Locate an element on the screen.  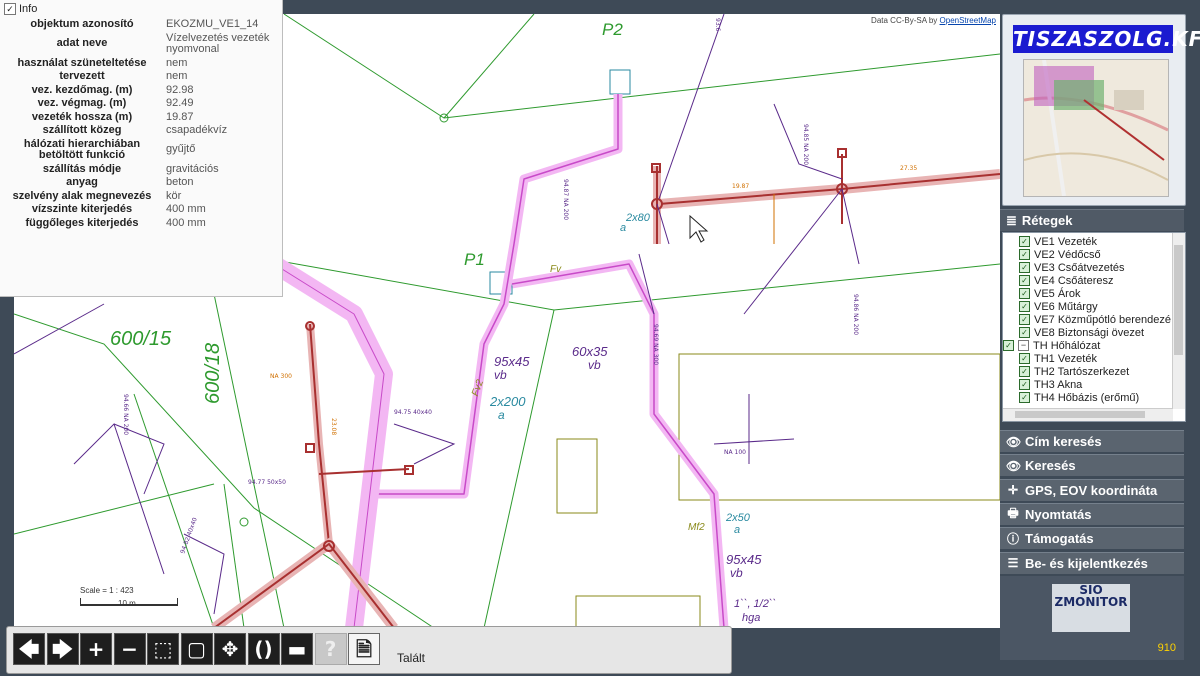
info-title: Info is located at coordinates (28, 9).